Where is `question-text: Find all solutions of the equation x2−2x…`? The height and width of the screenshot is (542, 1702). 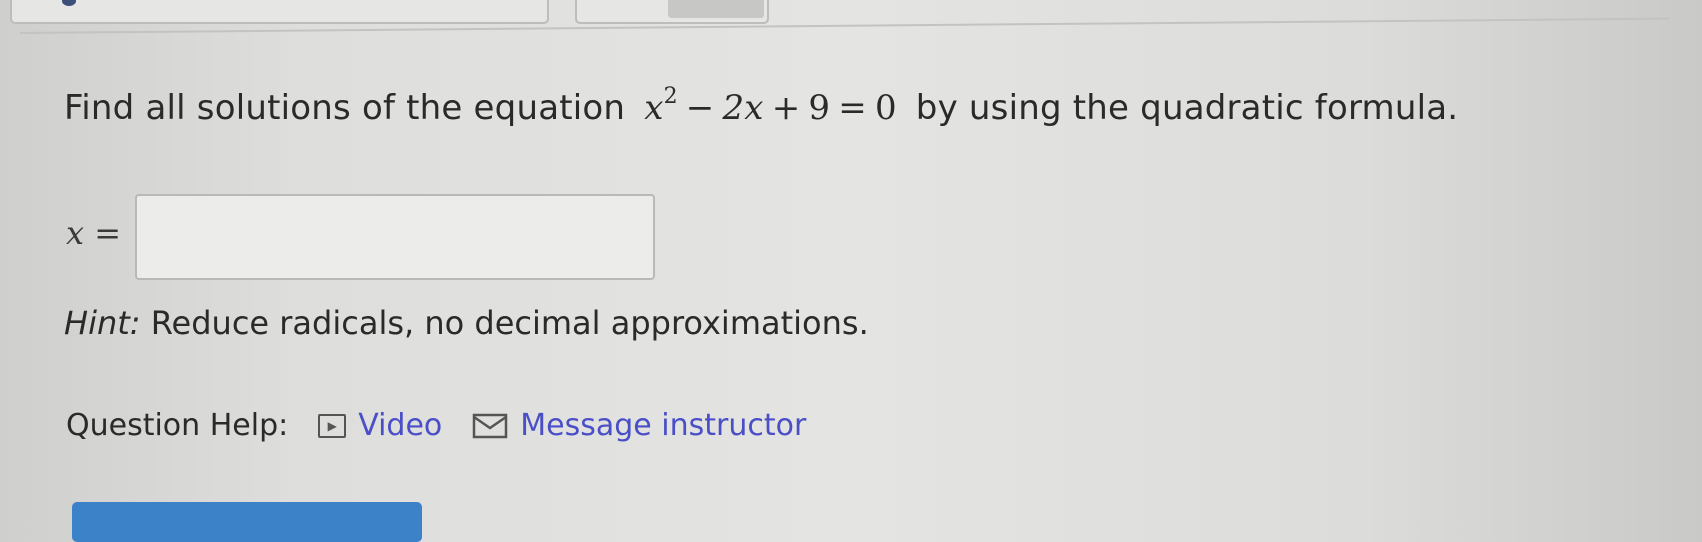
question-text: Find all solutions of the equation x2−2x… is located at coordinates (761, 106).